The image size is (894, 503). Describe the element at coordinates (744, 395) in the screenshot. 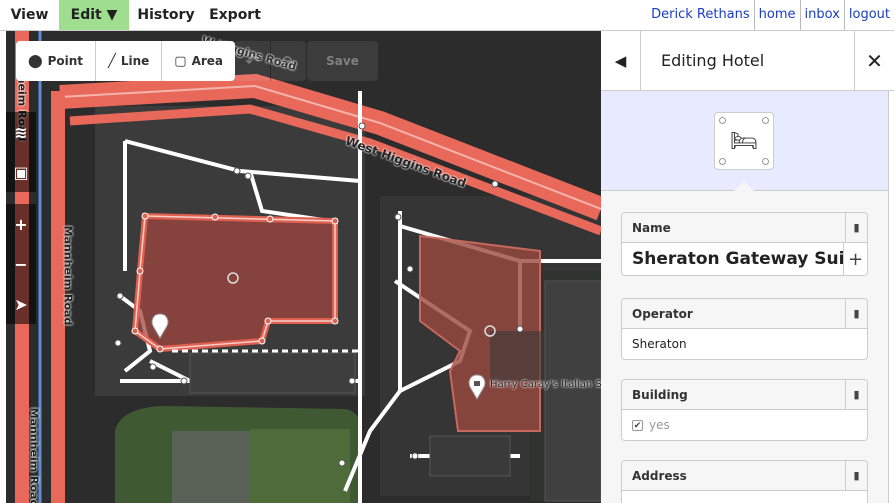

I see `building-label: Building ▮` at that location.